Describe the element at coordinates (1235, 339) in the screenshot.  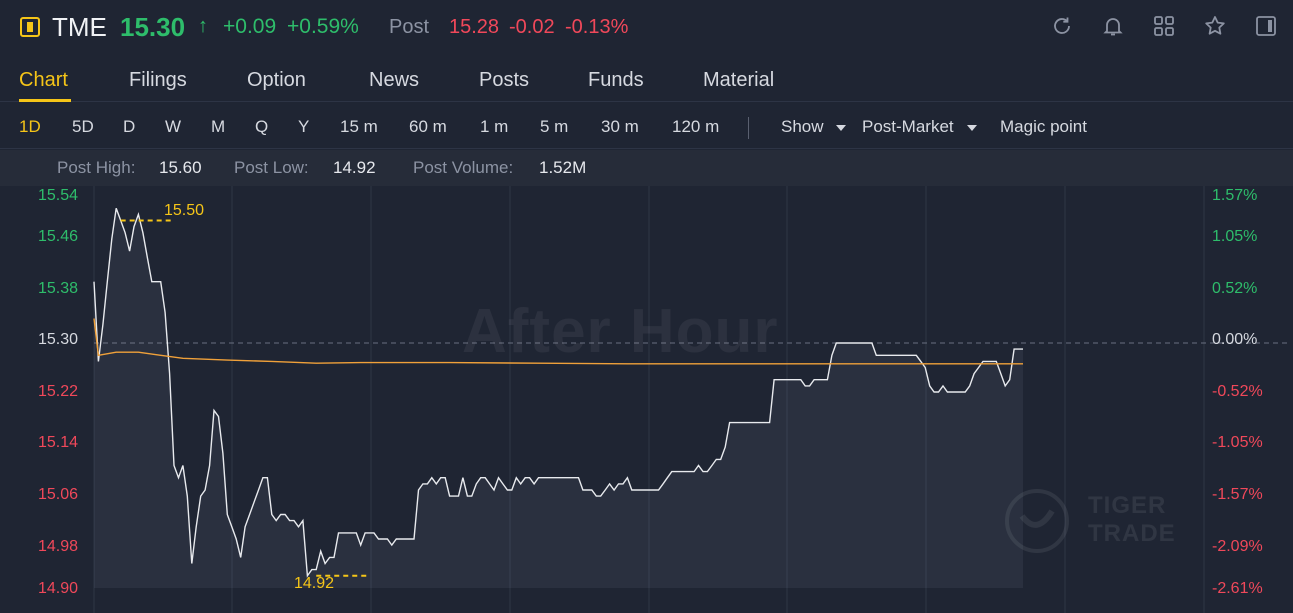
I see `y-tick-right: 0.00%` at that location.